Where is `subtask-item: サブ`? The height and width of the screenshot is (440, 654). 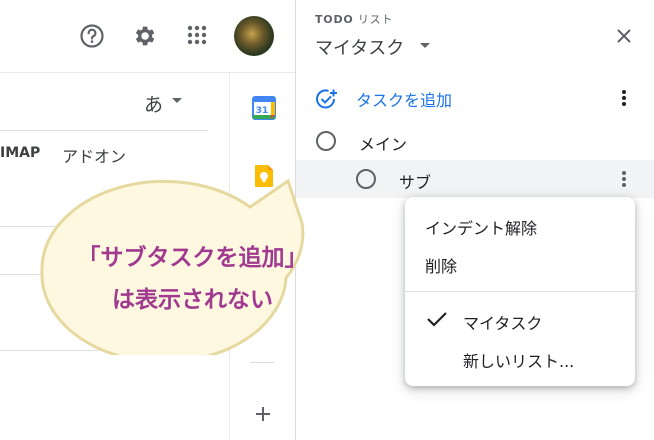 subtask-item: サブ is located at coordinates (475, 179).